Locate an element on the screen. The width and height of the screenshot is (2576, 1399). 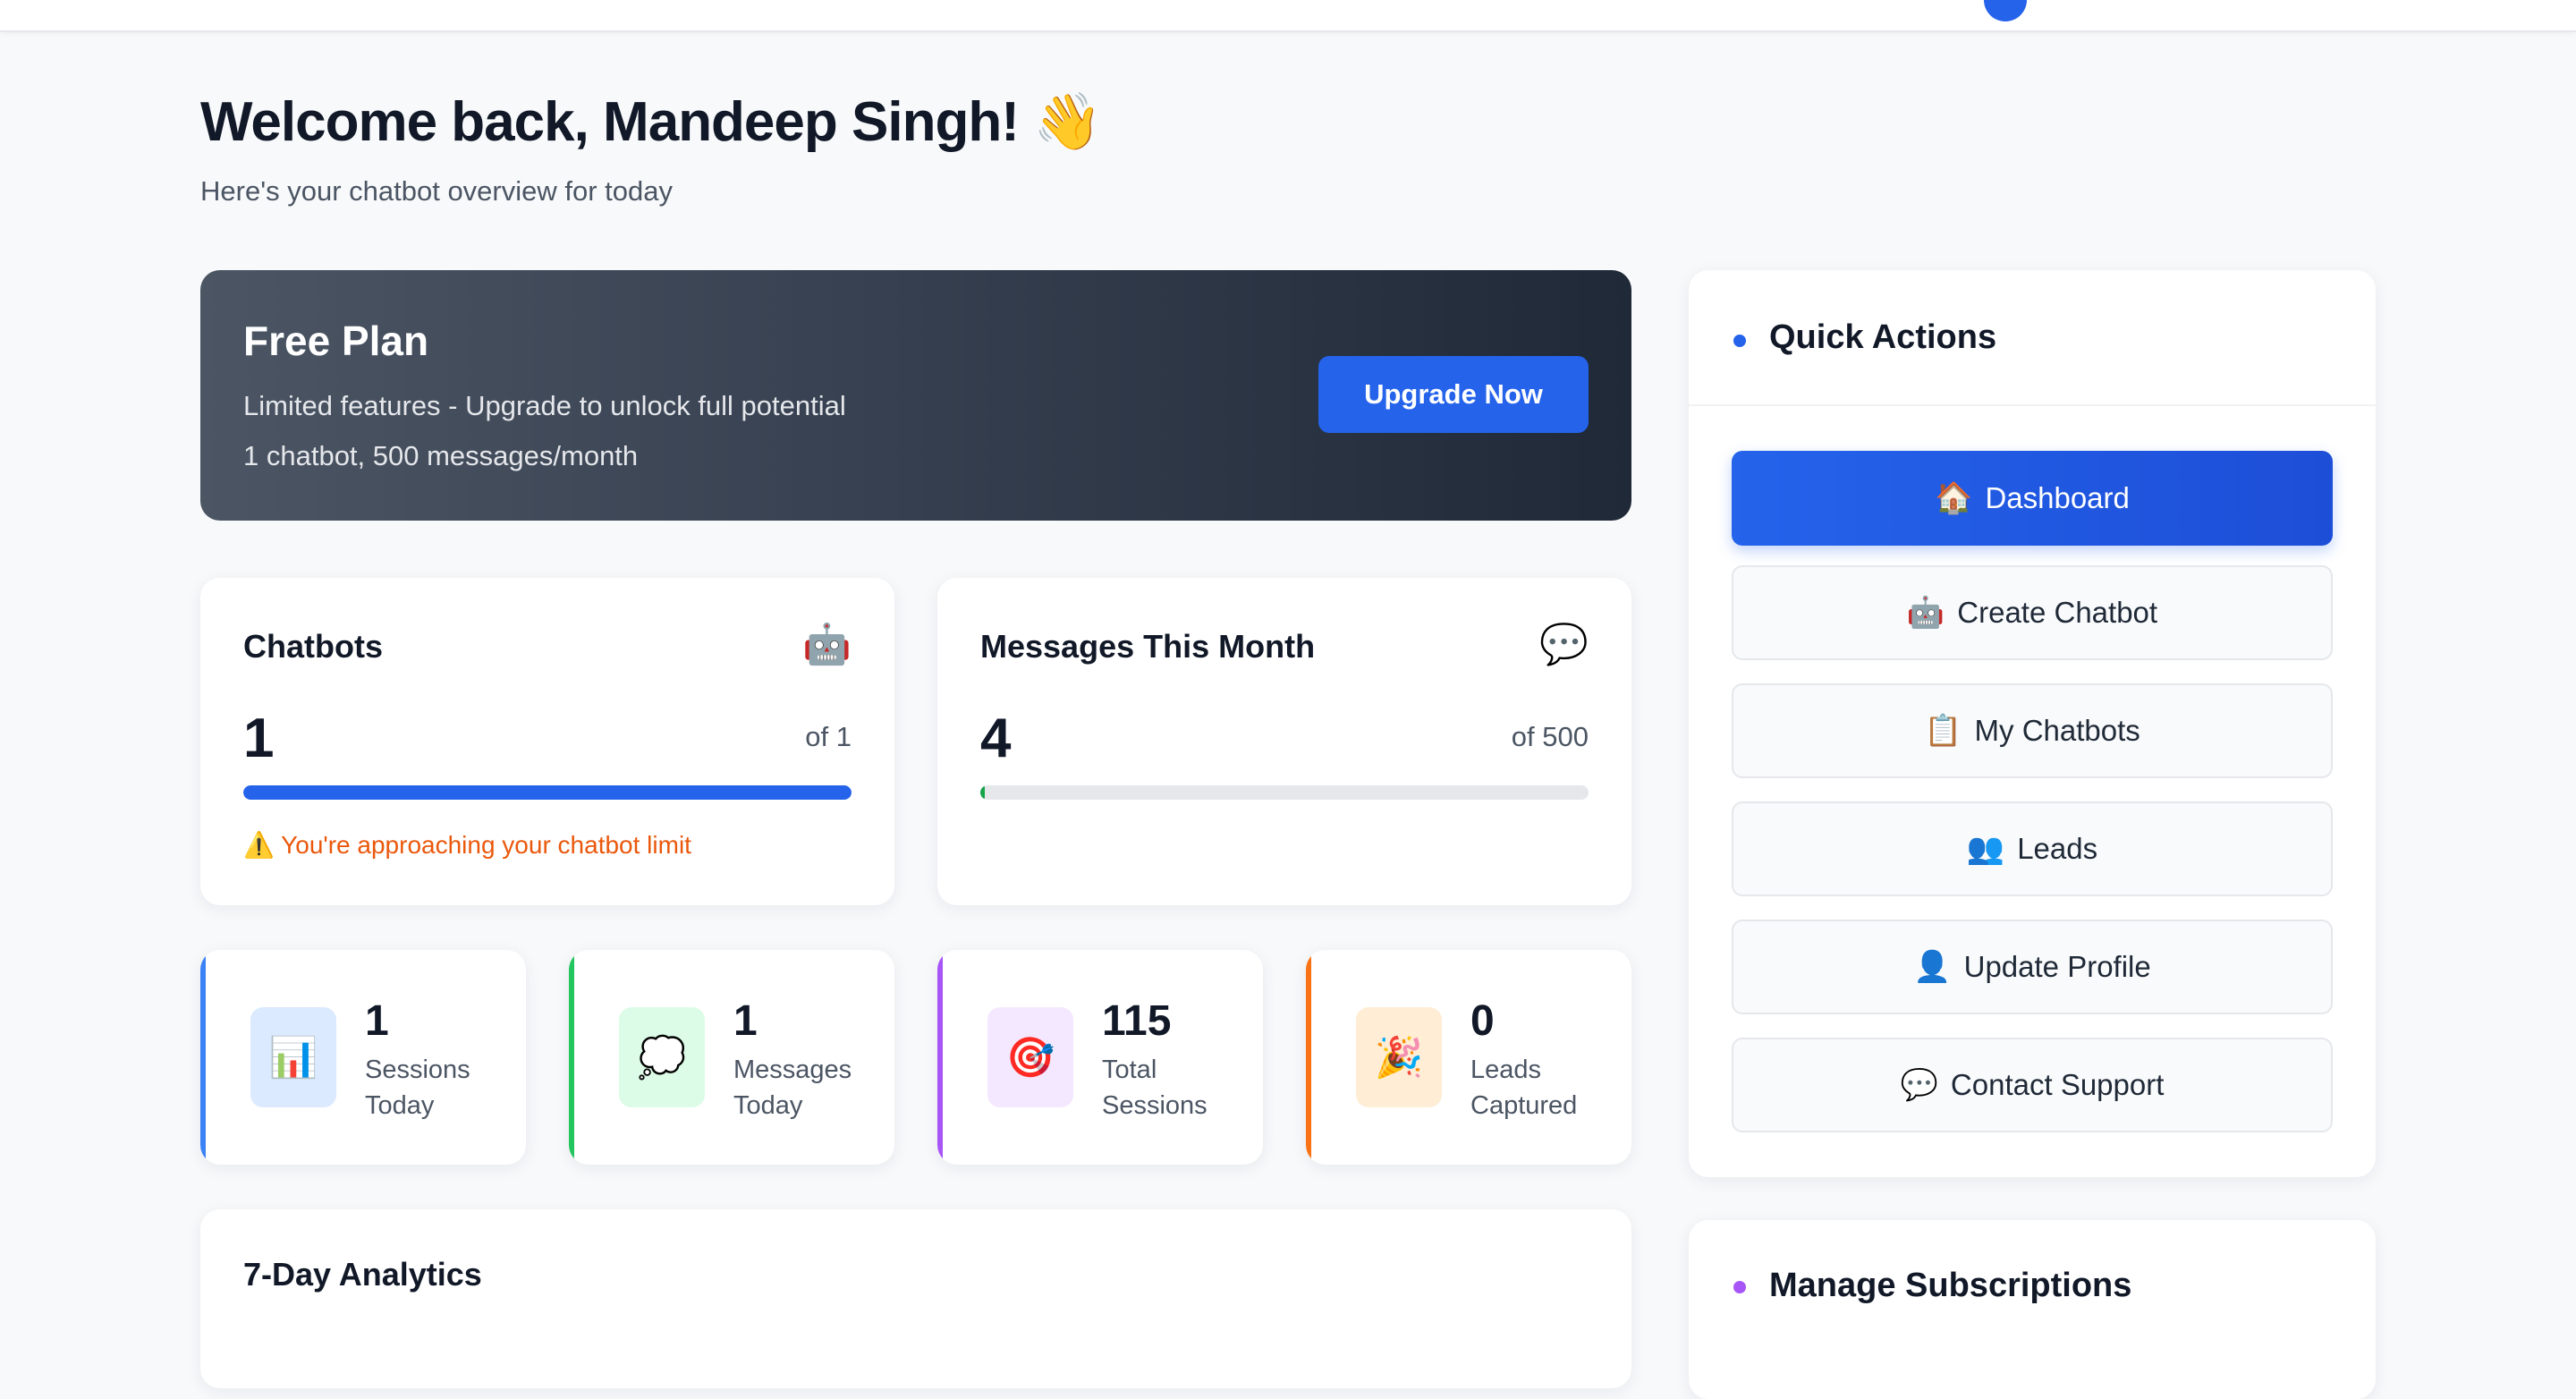
stat-value: 0 is located at coordinates (1482, 1021).